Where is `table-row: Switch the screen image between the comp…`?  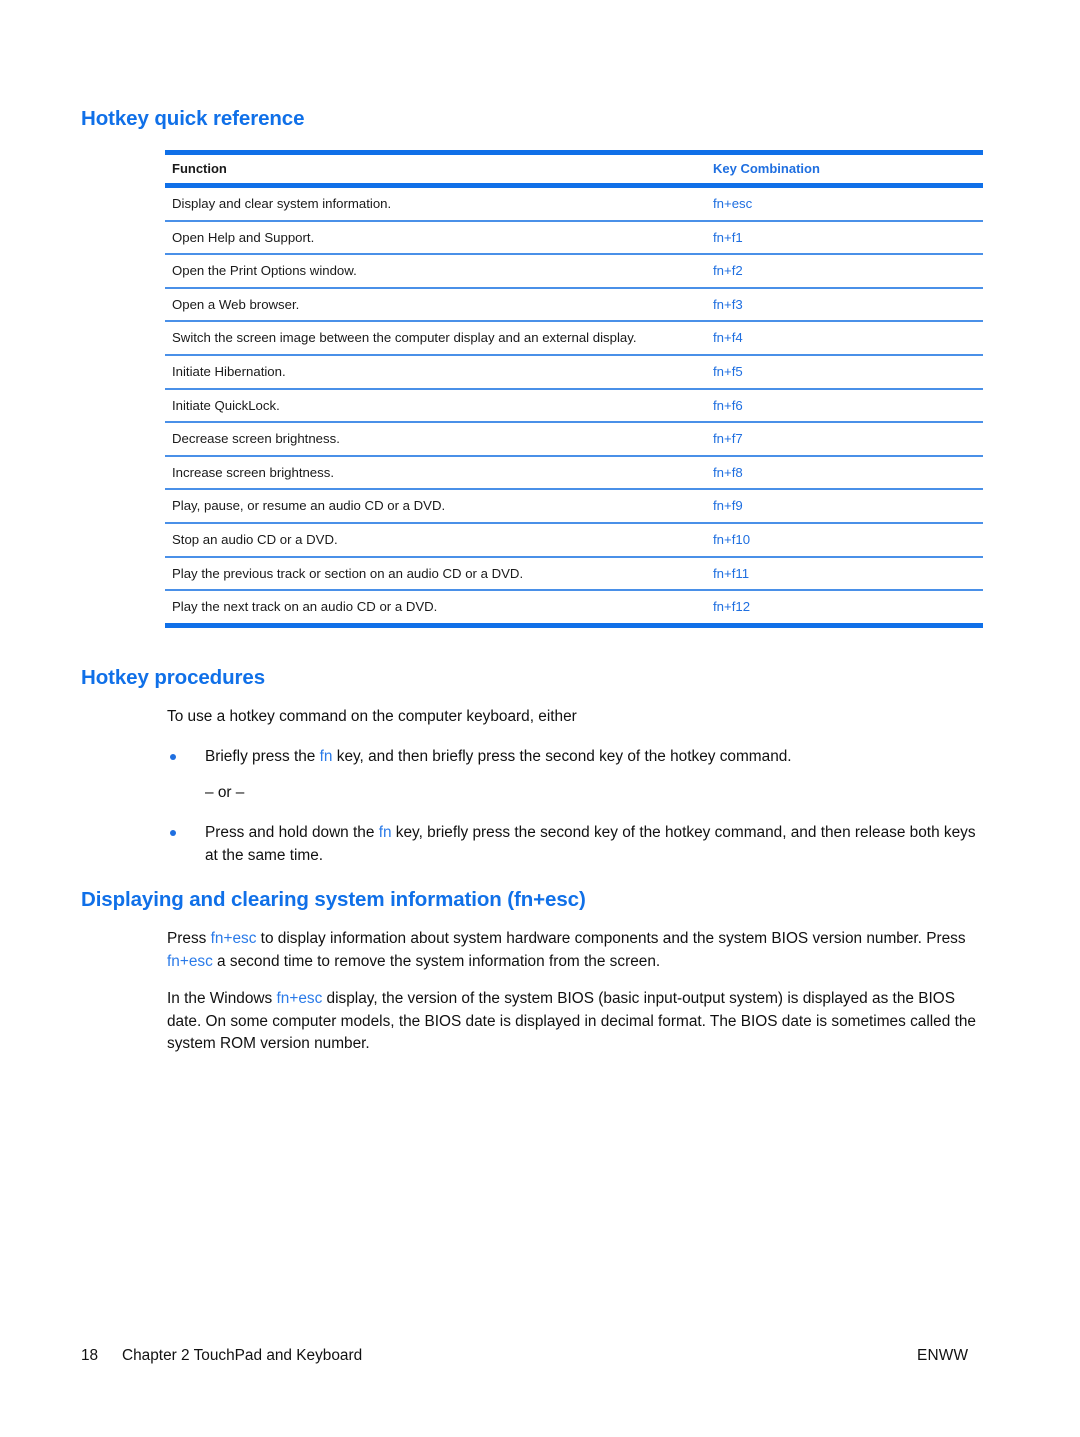
table-row: Switch the screen image between the comp… is located at coordinates (574, 338).